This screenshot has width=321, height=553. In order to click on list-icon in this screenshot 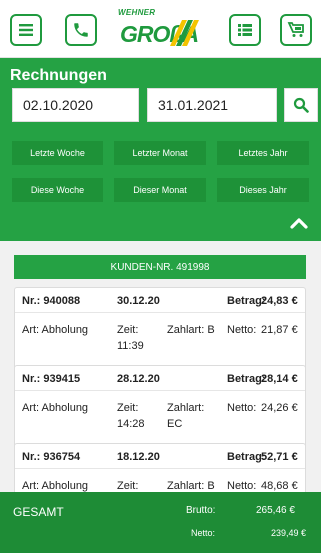, I will do `click(245, 30)`.